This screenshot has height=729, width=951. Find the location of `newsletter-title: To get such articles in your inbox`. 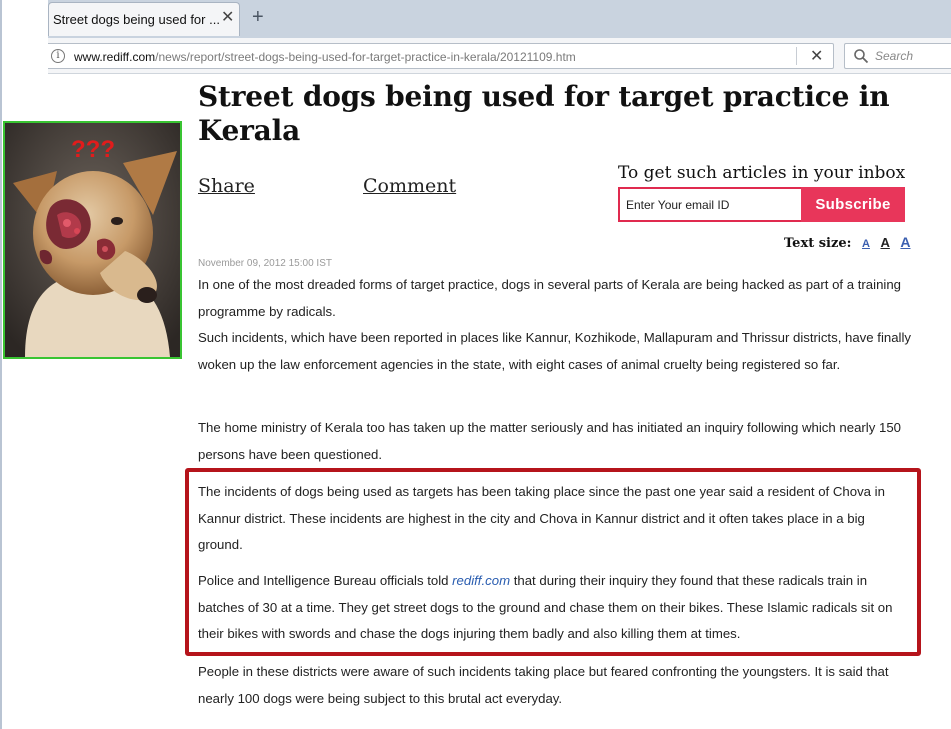

newsletter-title: To get such articles in your inbox is located at coordinates (762, 173).